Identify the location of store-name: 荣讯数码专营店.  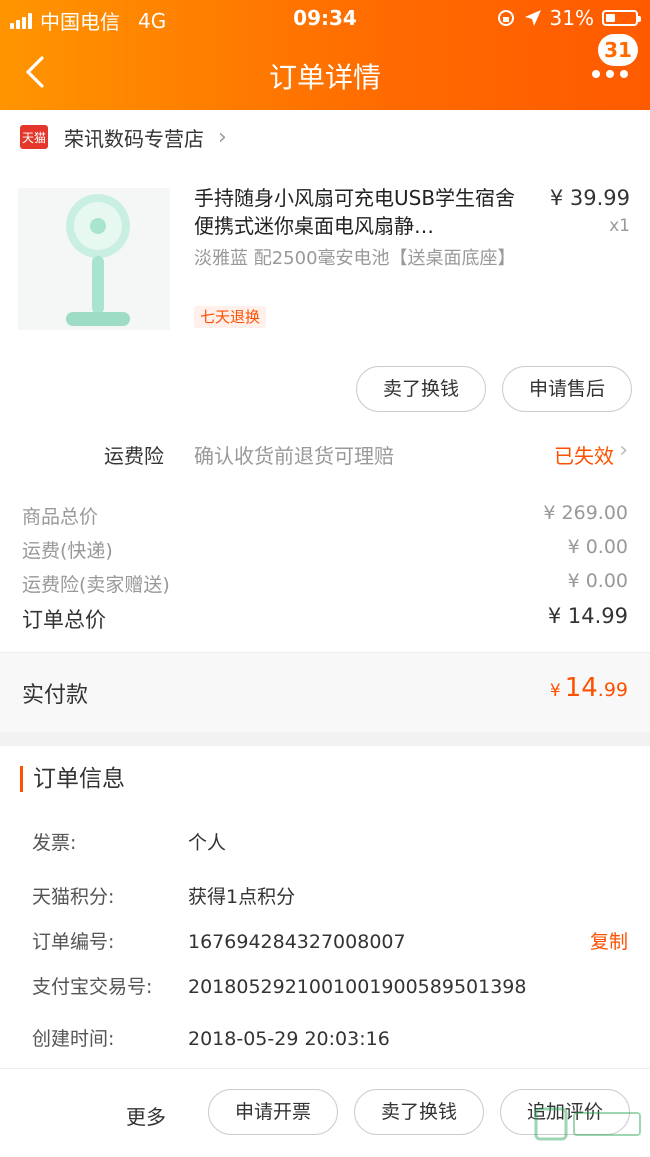
(134, 138).